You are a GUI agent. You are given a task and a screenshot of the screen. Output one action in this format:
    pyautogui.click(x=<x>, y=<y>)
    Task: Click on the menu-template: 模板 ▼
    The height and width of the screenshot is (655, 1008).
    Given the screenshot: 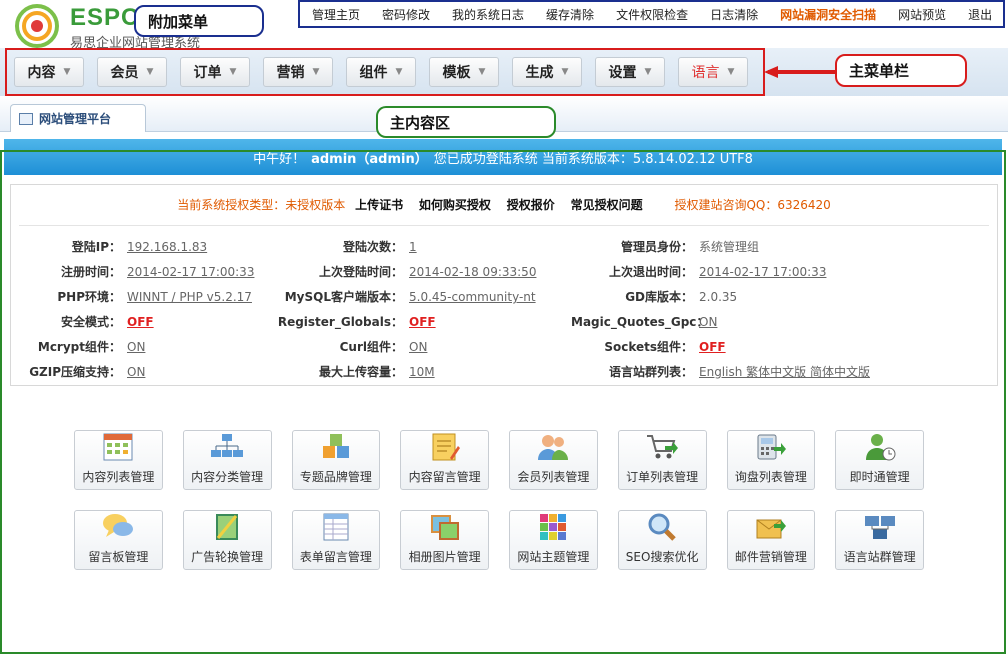 What is the action you would take?
    pyautogui.click(x=464, y=72)
    